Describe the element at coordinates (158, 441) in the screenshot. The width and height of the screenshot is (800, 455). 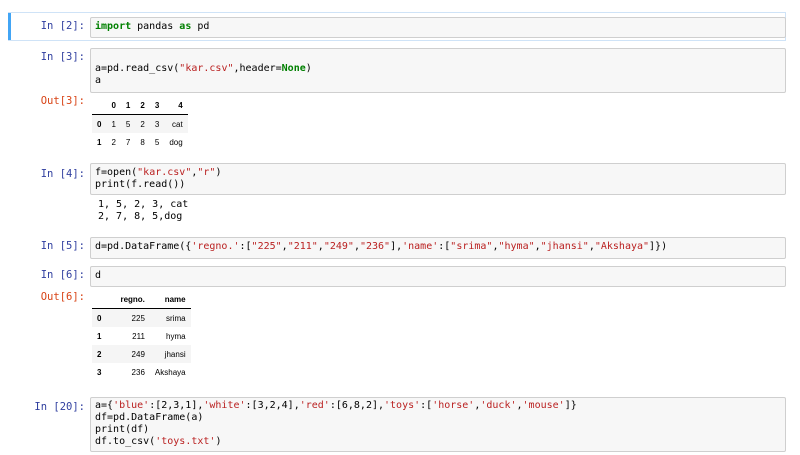
I see `code-line-4: df.to_csv('toys.txt')` at that location.